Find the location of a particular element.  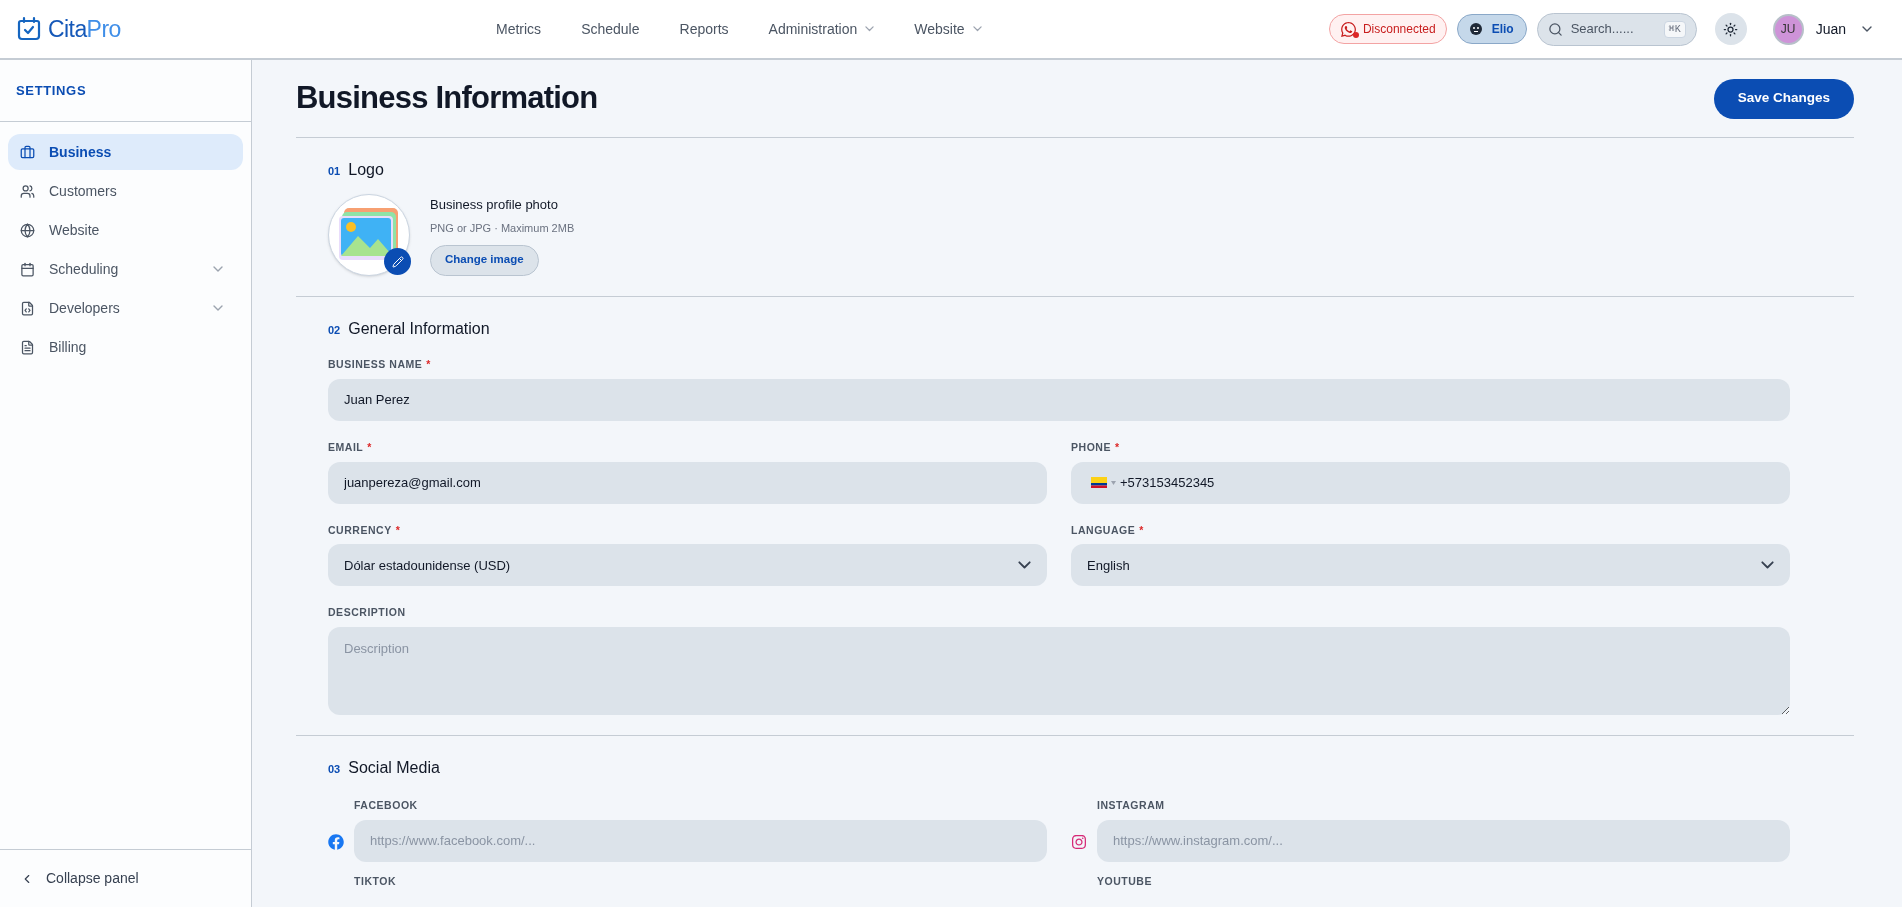

field-label: DESCRIPTION is located at coordinates (367, 613).